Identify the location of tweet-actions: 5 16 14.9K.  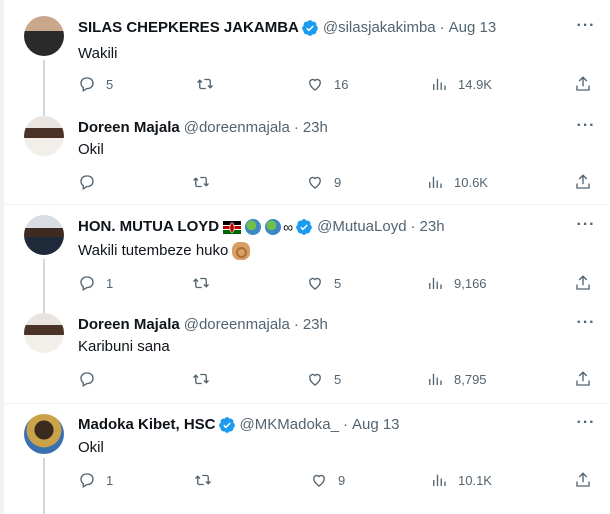
(334, 84).